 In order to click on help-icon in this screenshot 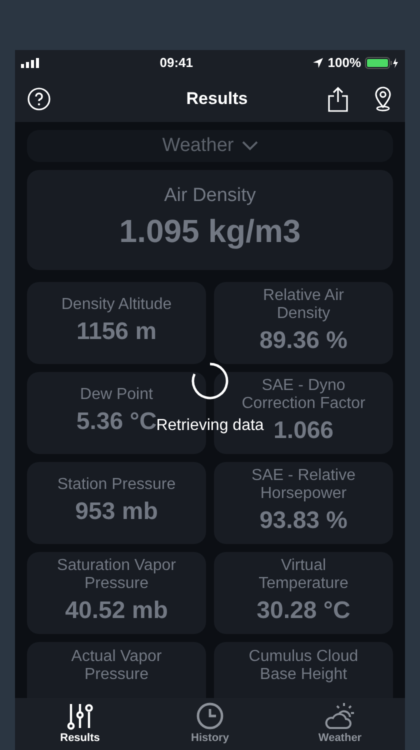, I will do `click(39, 99)`.